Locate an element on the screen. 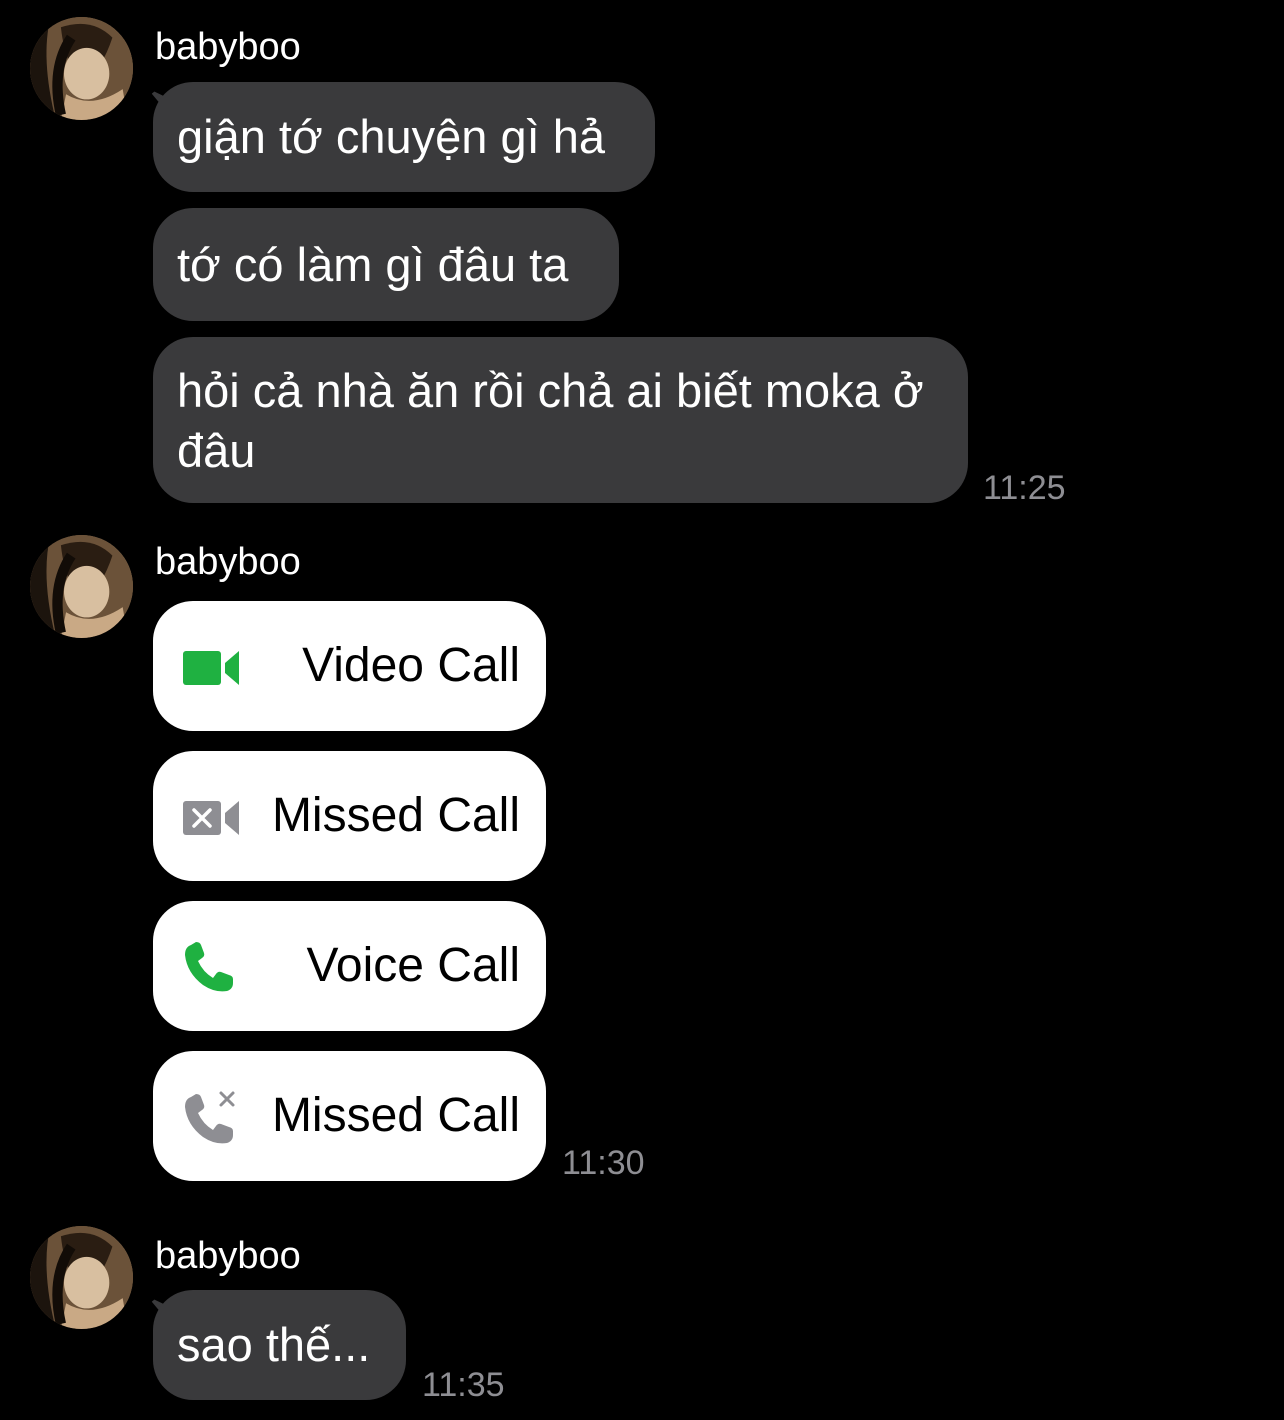 The width and height of the screenshot is (1284, 1420). message-bubble: hỏi cả nhà ăn rồi chả ai biết moka ở đâu is located at coordinates (560, 420).